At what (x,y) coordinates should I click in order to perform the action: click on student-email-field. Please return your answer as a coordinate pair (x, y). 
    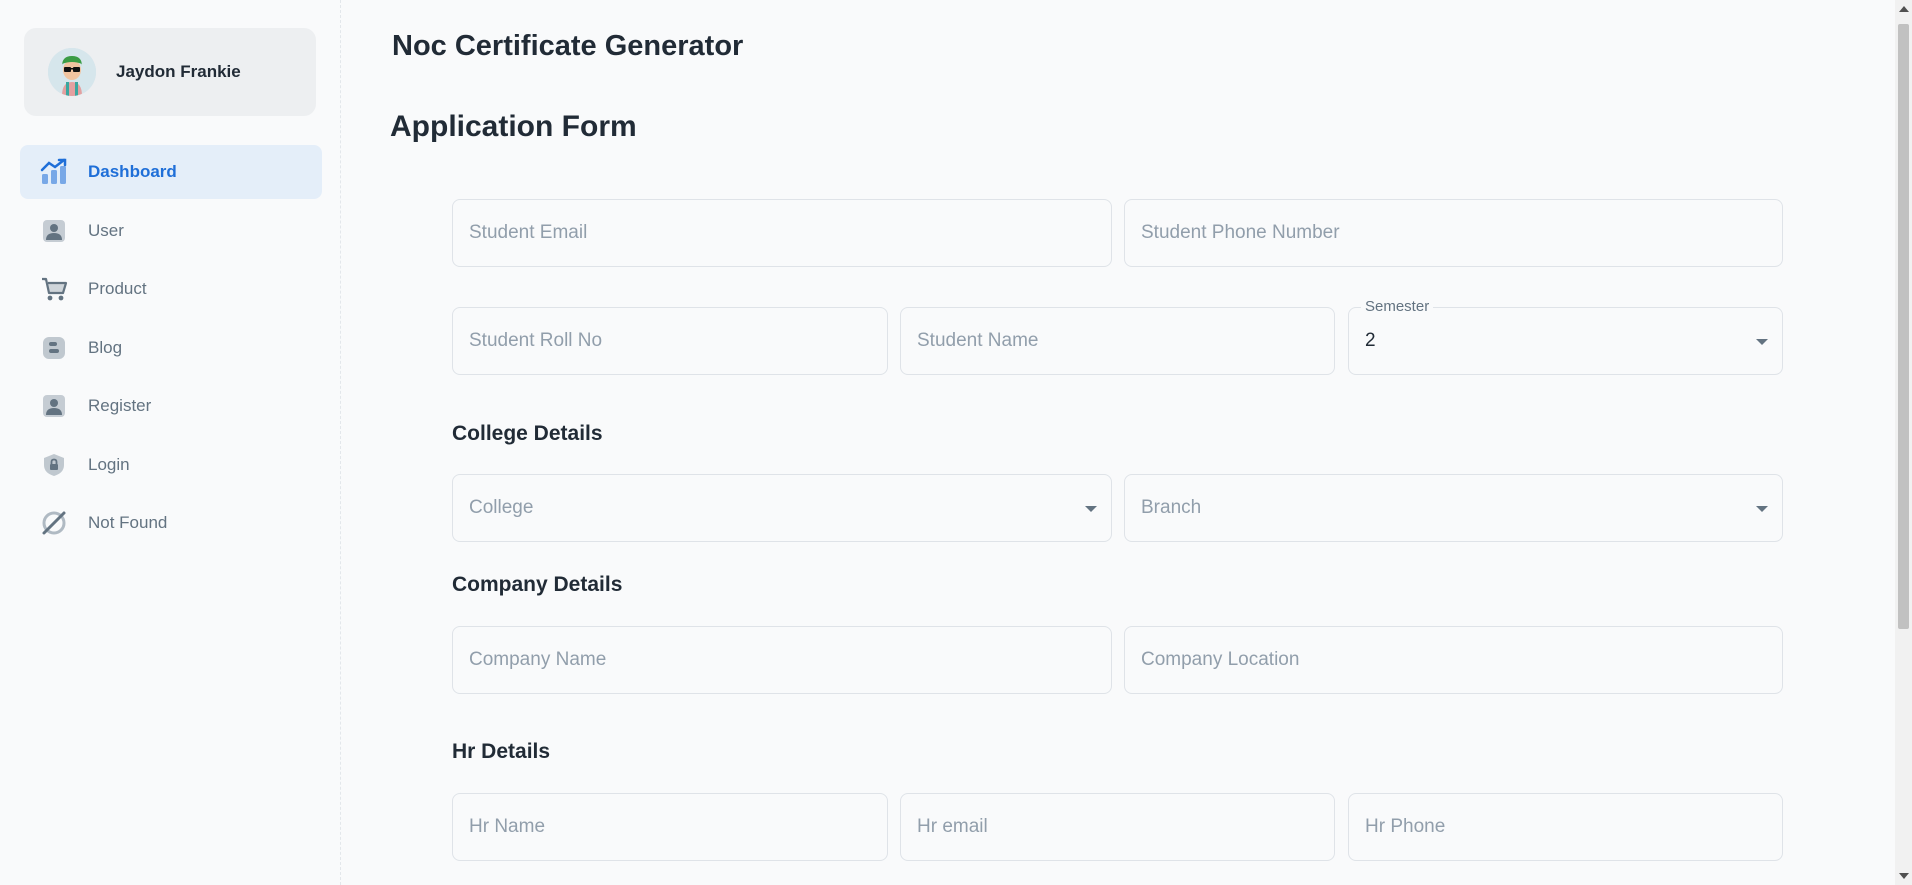
    Looking at the image, I should click on (782, 233).